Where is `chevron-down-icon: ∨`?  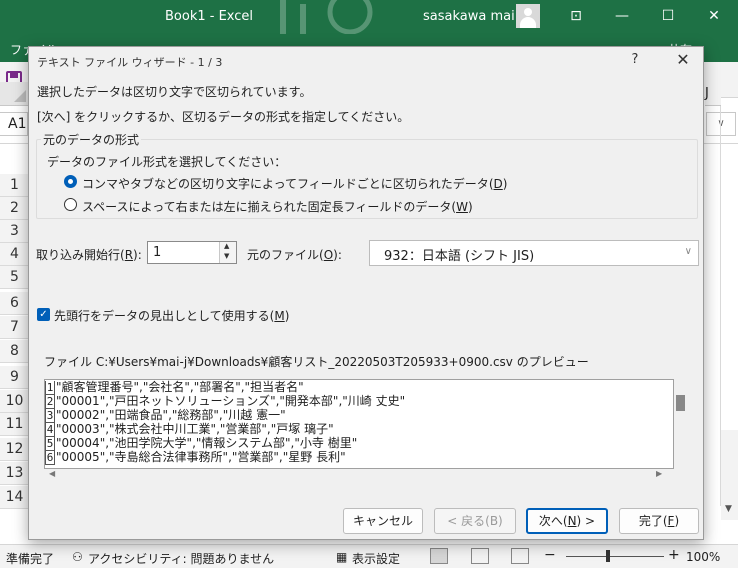
chevron-down-icon: ∨ is located at coordinates (688, 251).